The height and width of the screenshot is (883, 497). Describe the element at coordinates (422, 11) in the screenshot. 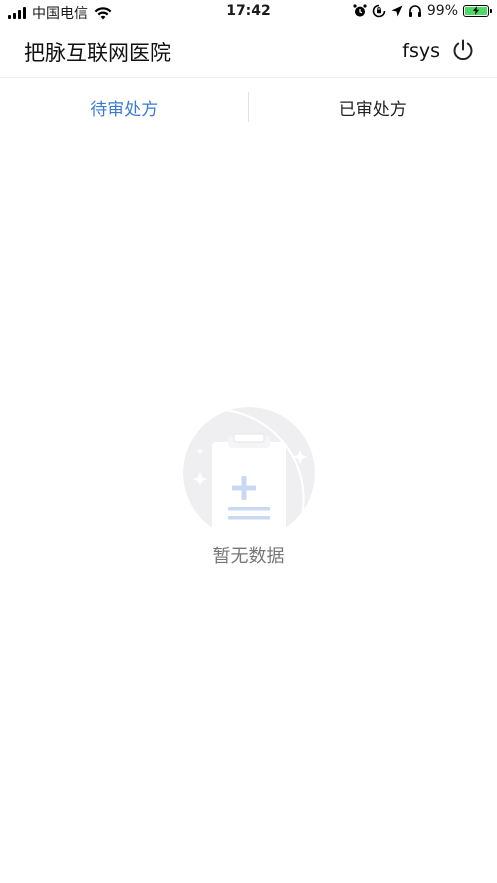

I see `status-right: 99%` at that location.